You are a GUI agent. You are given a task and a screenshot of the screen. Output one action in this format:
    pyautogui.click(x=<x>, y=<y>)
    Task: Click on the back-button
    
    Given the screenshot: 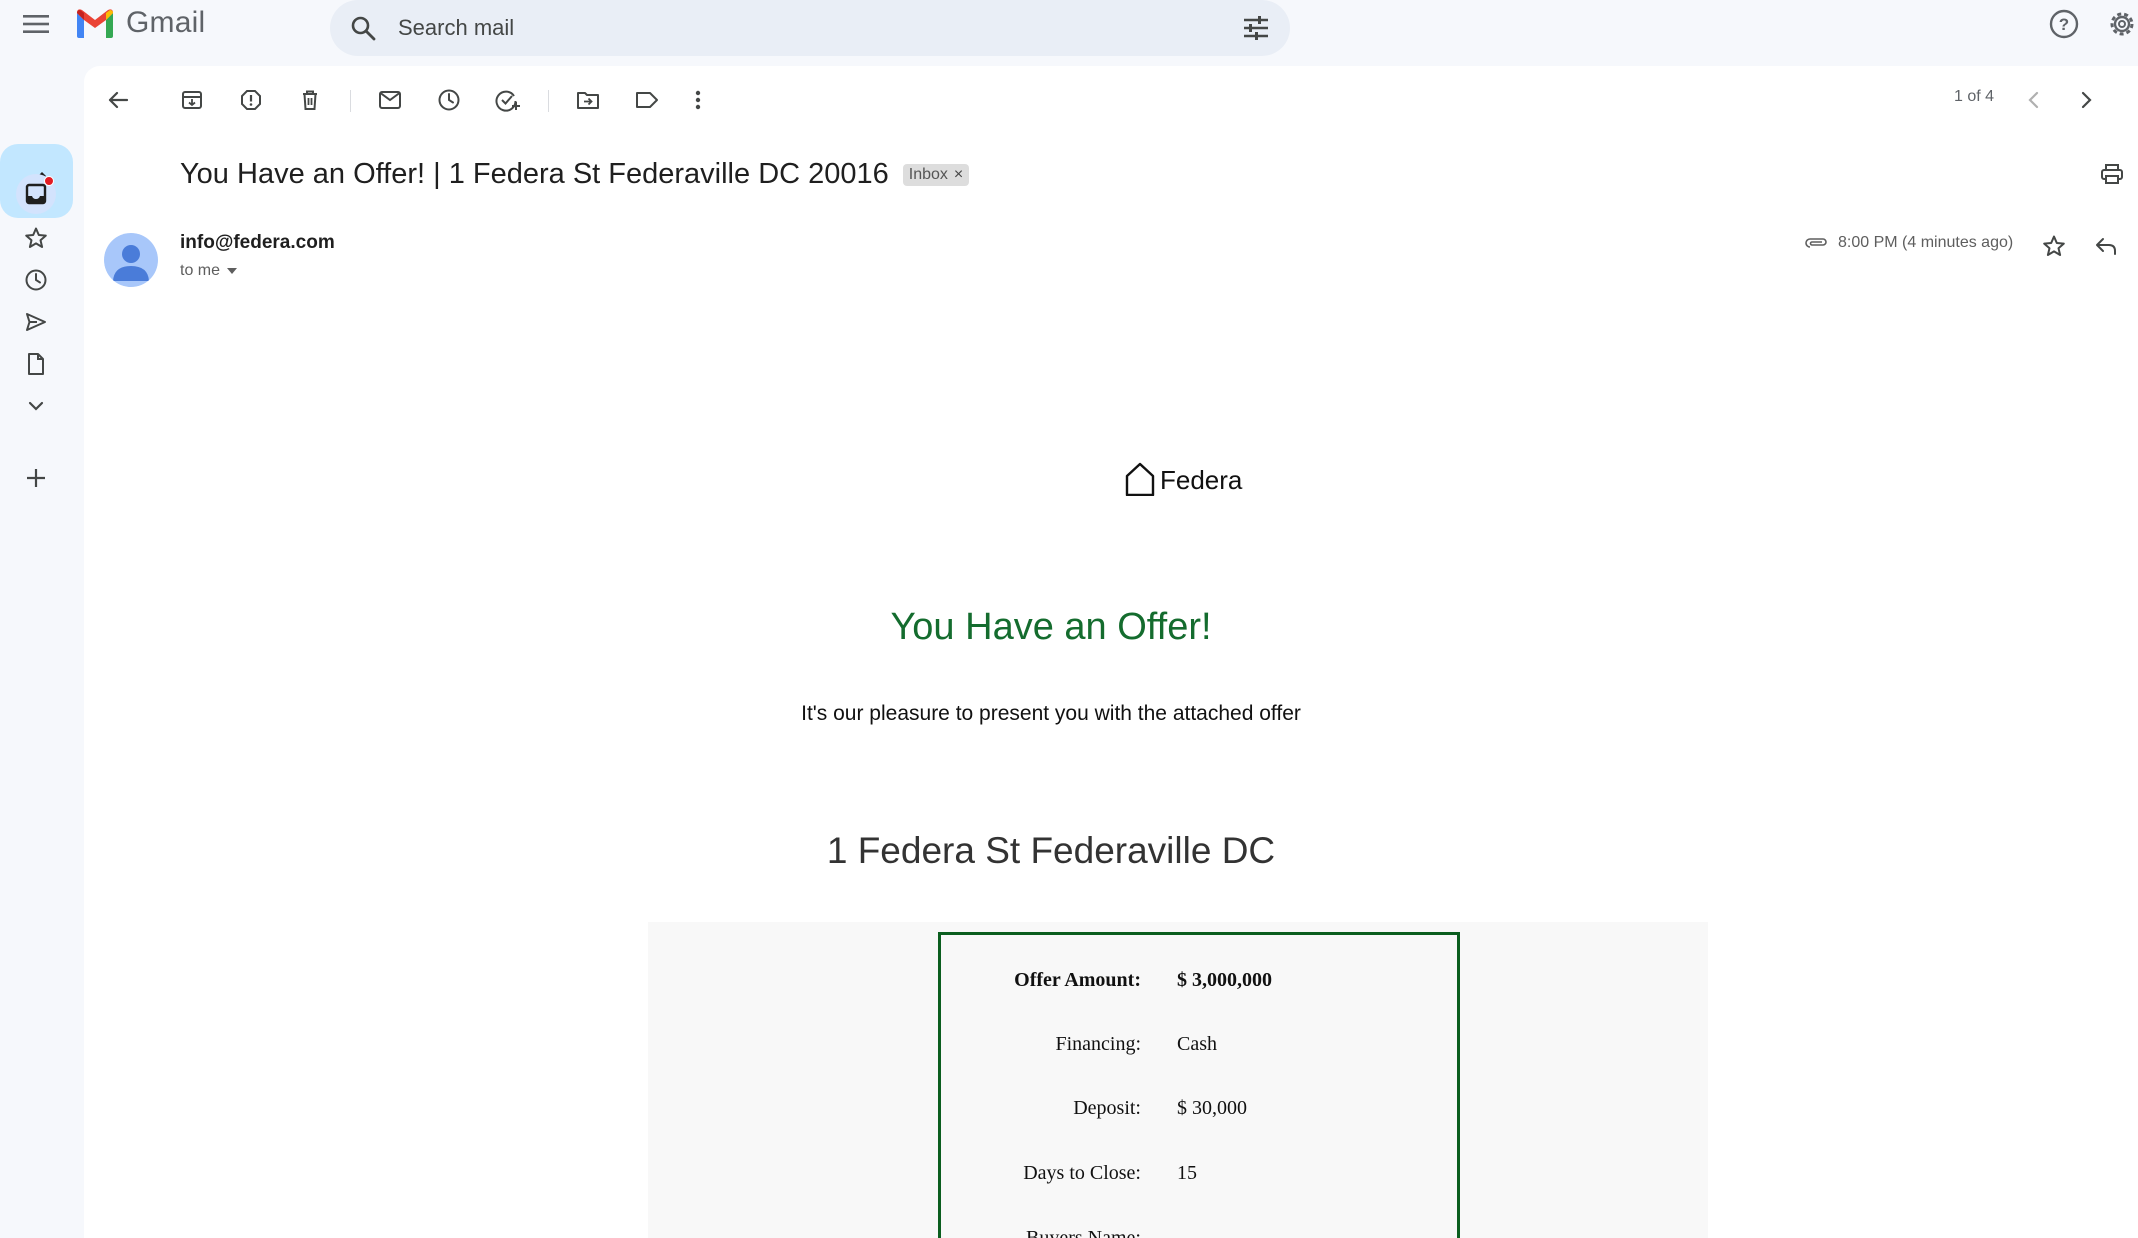 What is the action you would take?
    pyautogui.click(x=118, y=100)
    